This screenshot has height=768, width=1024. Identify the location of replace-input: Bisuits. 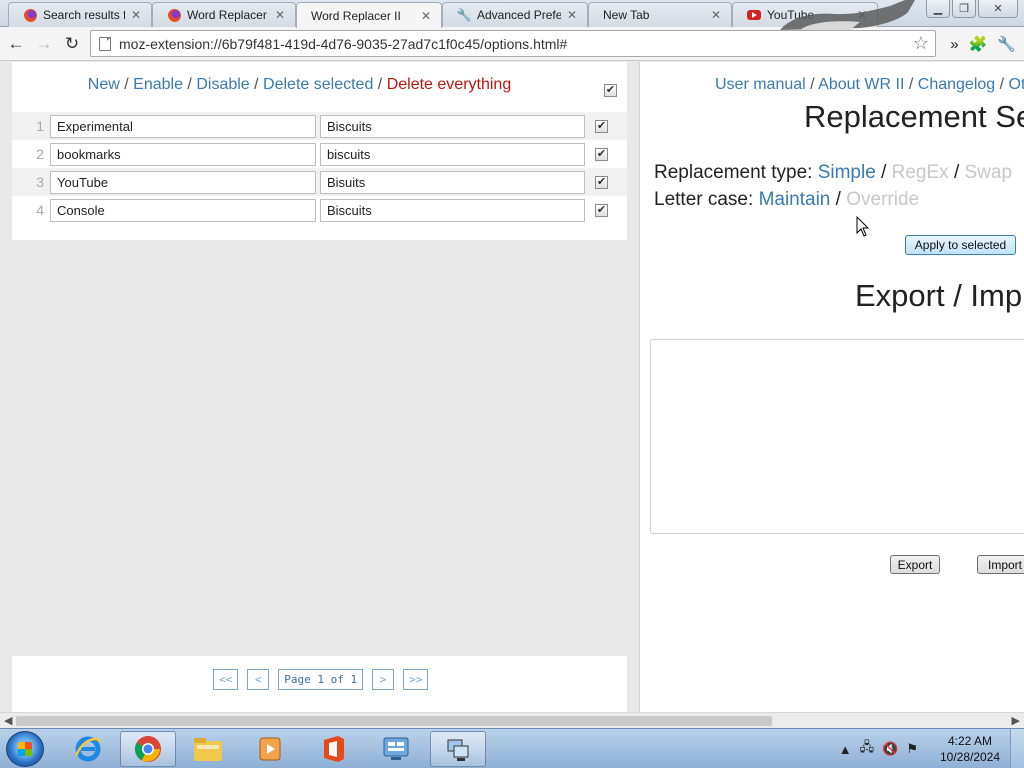
(452, 182).